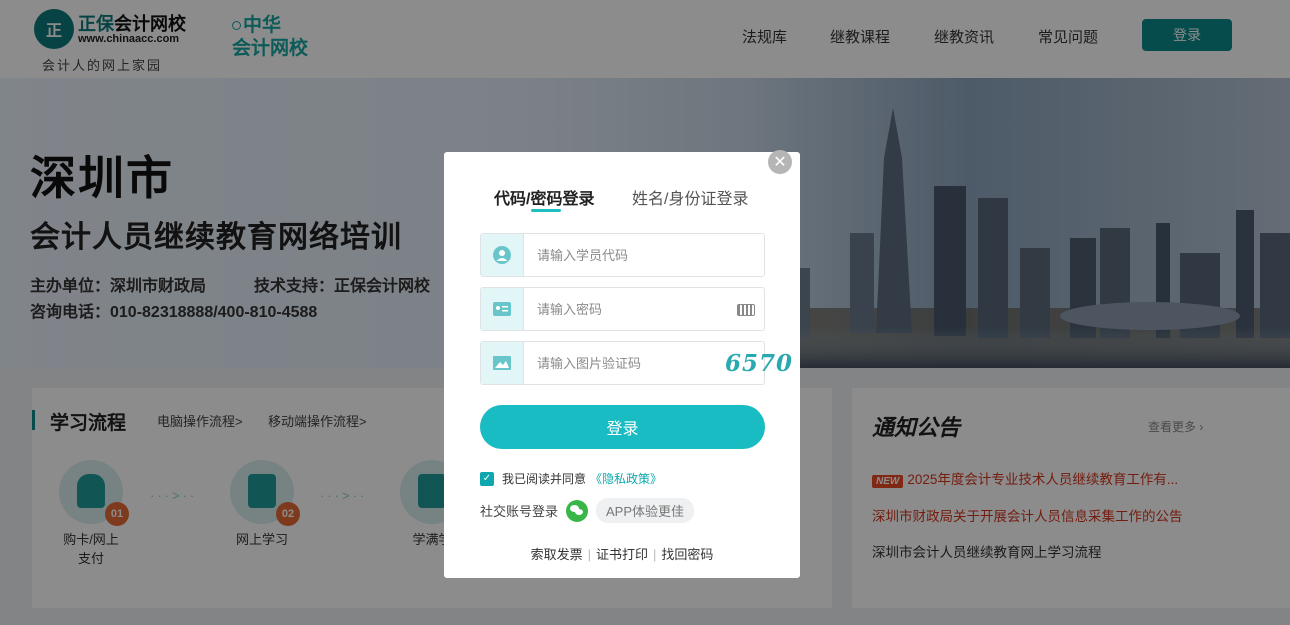  Describe the element at coordinates (519, 511) in the screenshot. I see `social-login-label: 社交账号登录` at that location.